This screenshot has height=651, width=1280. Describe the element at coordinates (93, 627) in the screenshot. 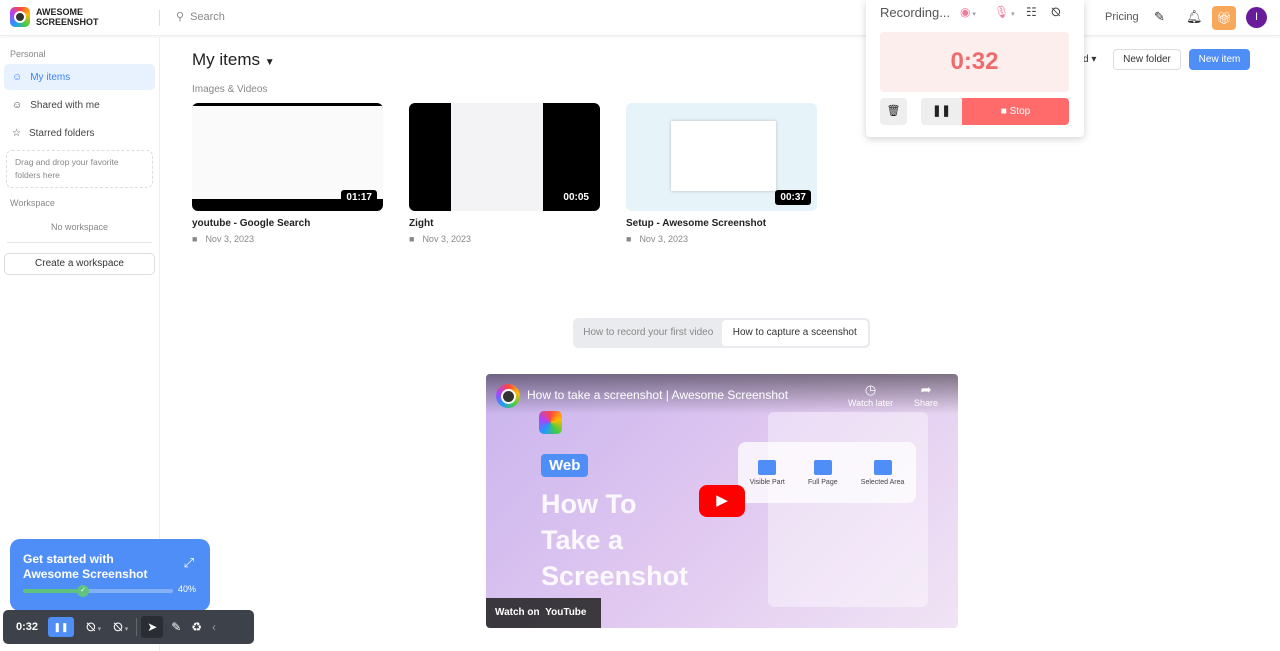

I see `camera-off-icon: ⦰ ▾` at that location.